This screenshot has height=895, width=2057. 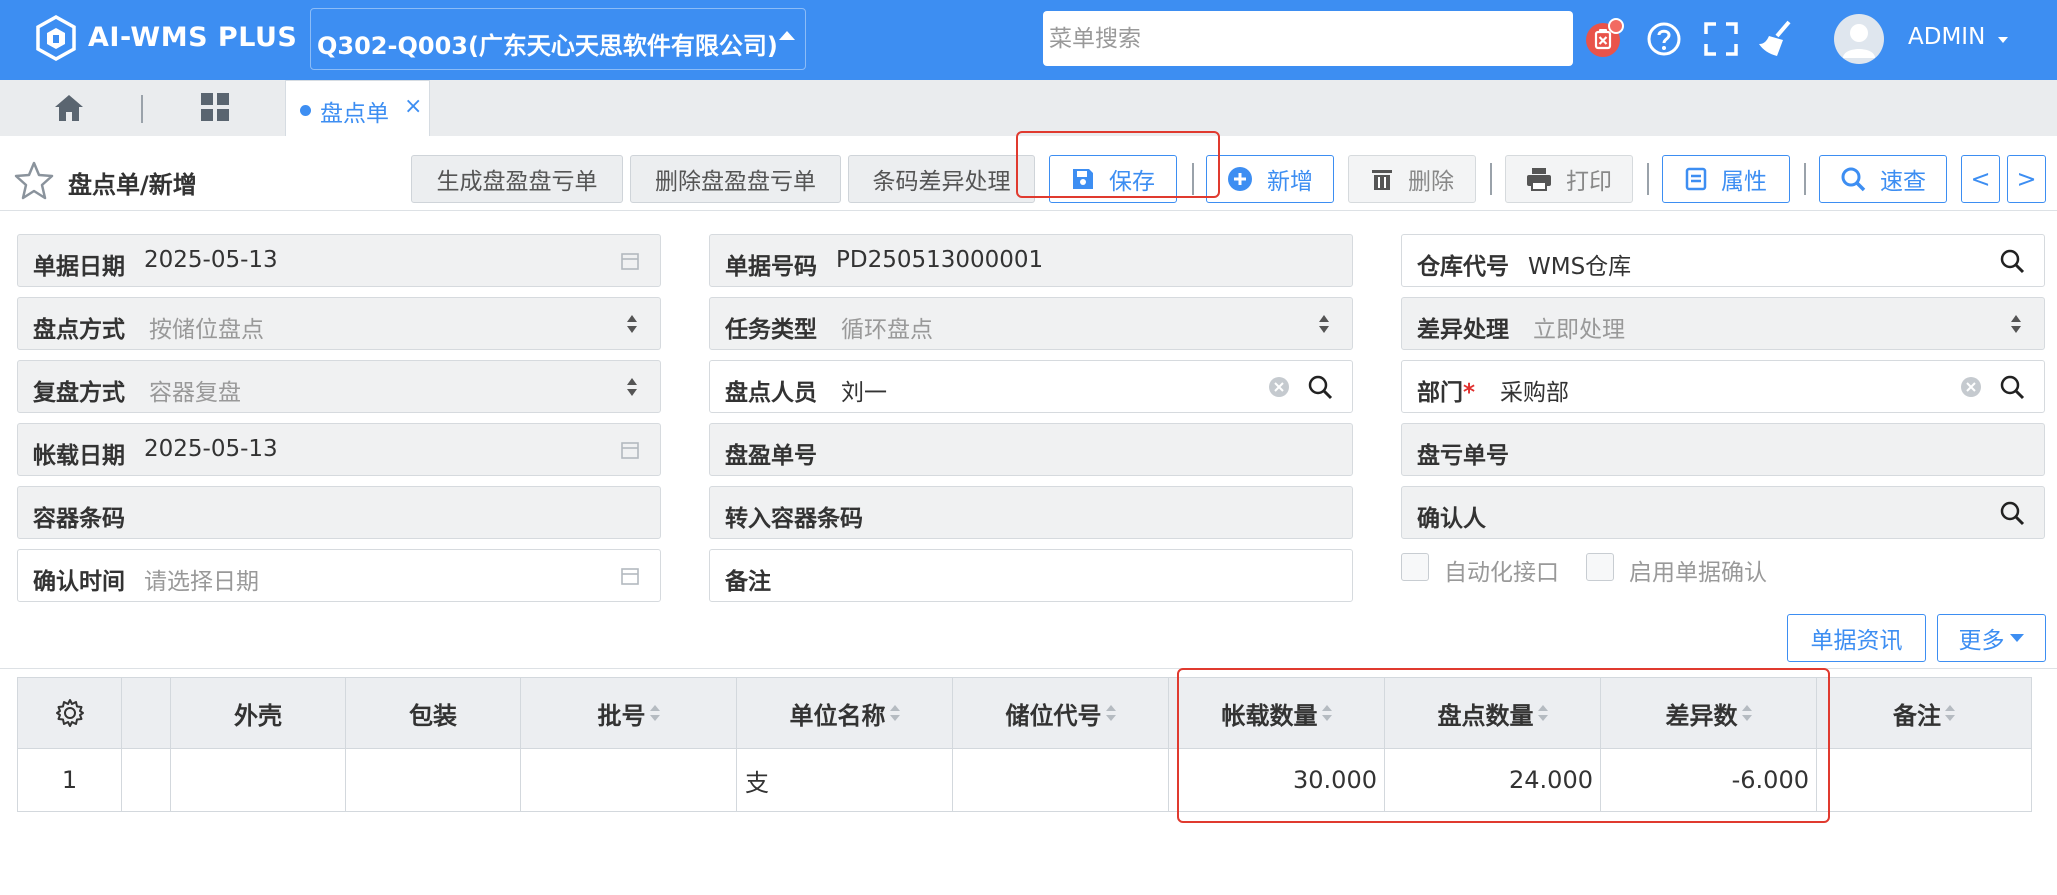 What do you see at coordinates (1503, 745) in the screenshot?
I see `highlight-quantities-annotation` at bounding box center [1503, 745].